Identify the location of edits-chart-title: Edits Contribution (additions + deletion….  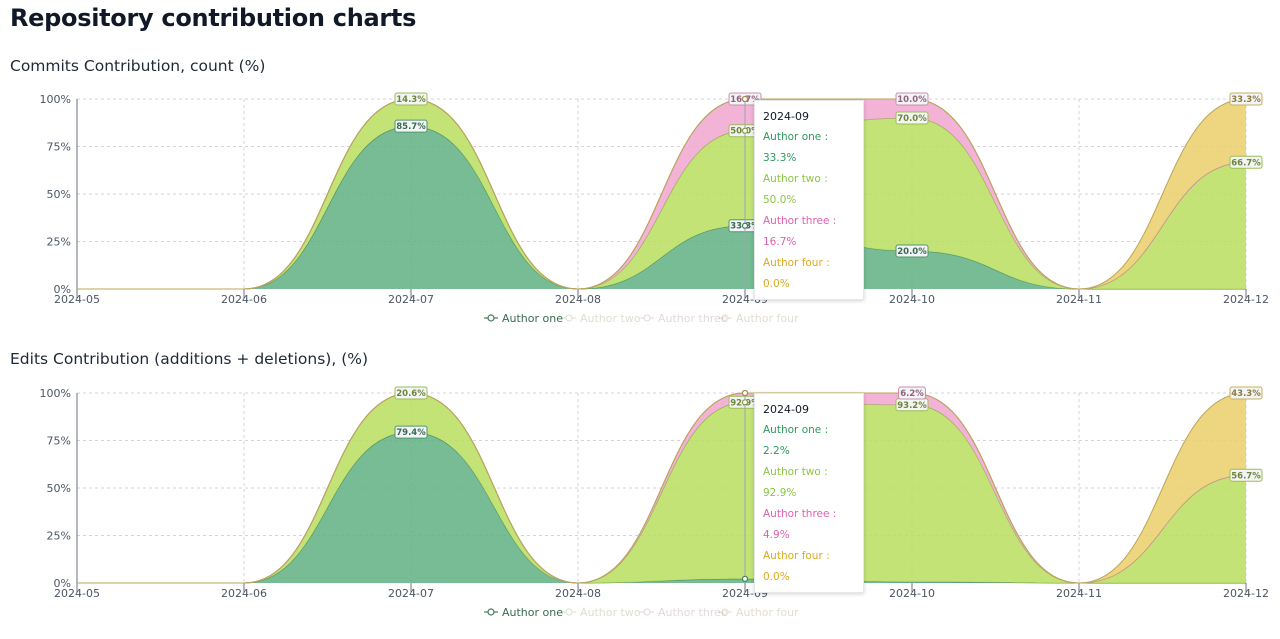
(189, 359).